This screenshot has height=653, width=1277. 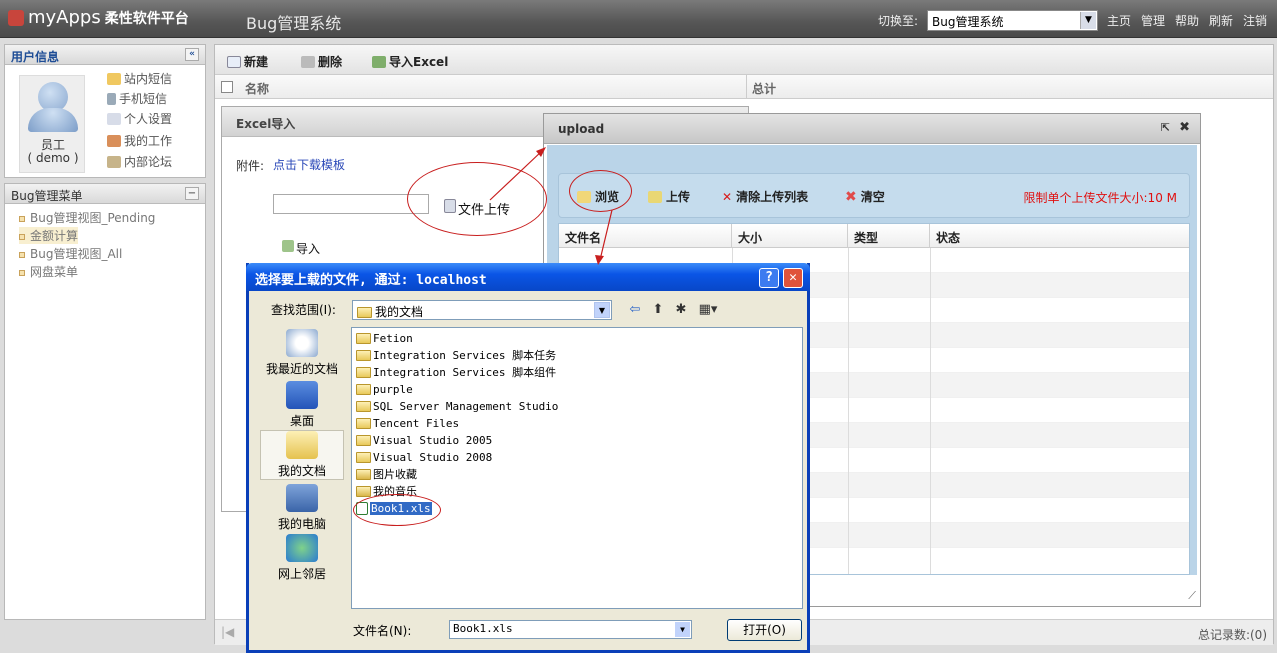 I want to click on col-type: 类型, so click(x=889, y=236).